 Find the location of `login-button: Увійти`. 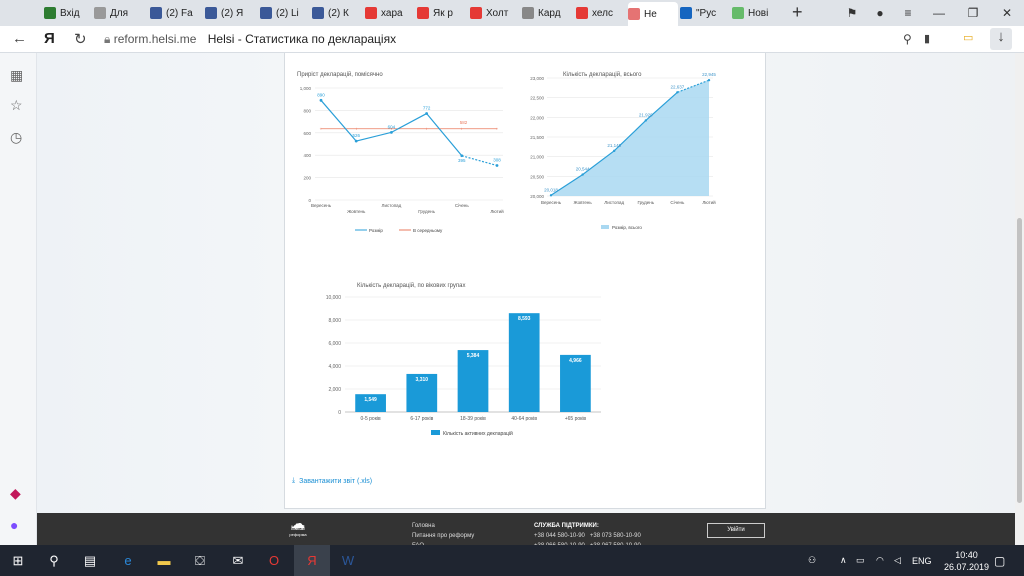

login-button: Увійти is located at coordinates (736, 530).